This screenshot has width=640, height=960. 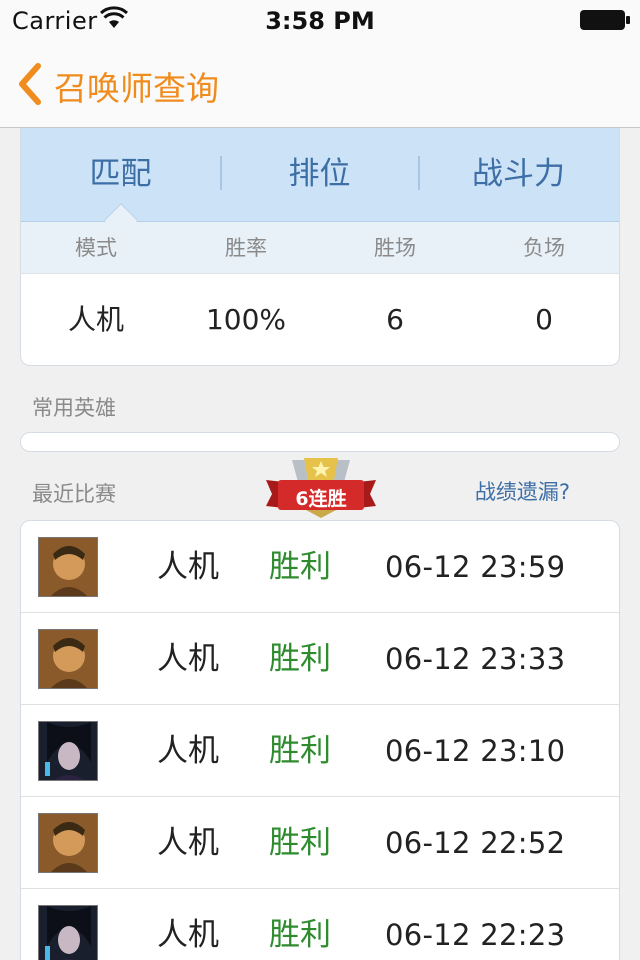 I want to click on stats-header-row: 模式 胜率 胜场 负场, so click(x=320, y=248).